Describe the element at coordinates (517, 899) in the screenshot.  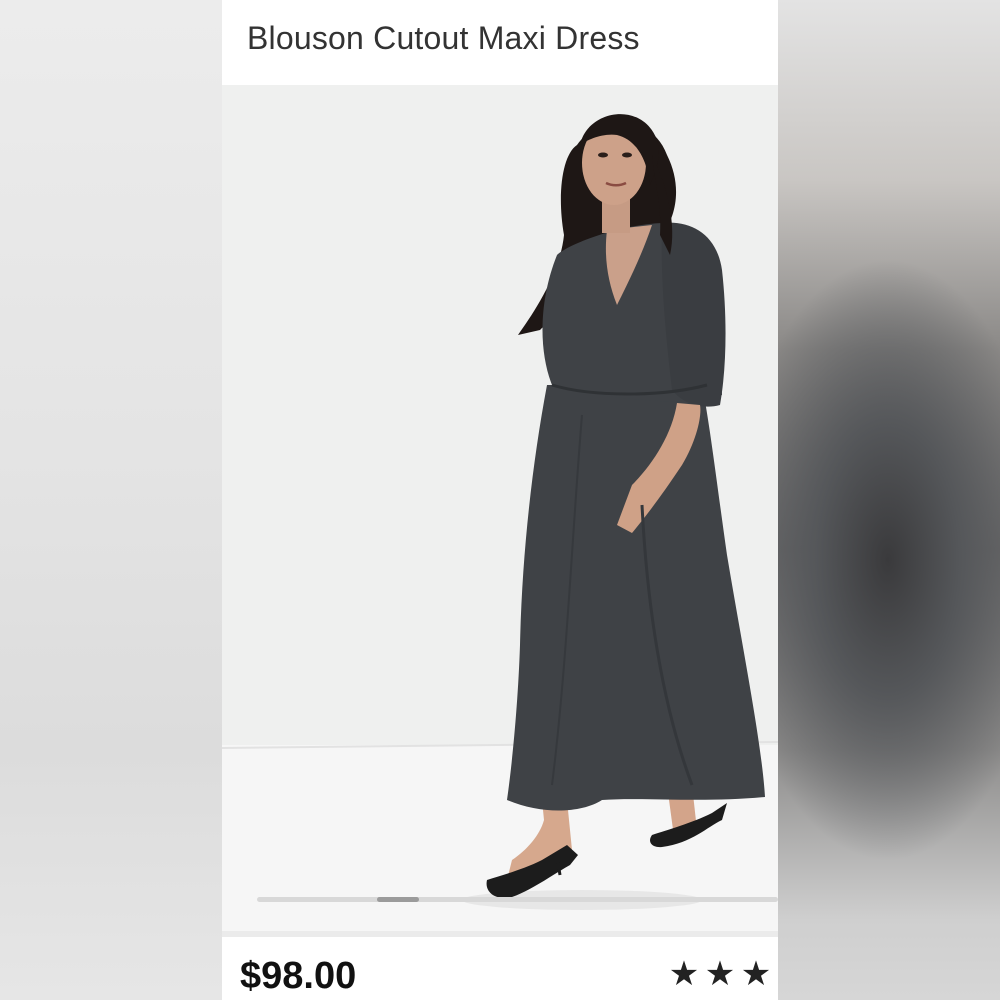
I see `carousel-progress-track` at that location.